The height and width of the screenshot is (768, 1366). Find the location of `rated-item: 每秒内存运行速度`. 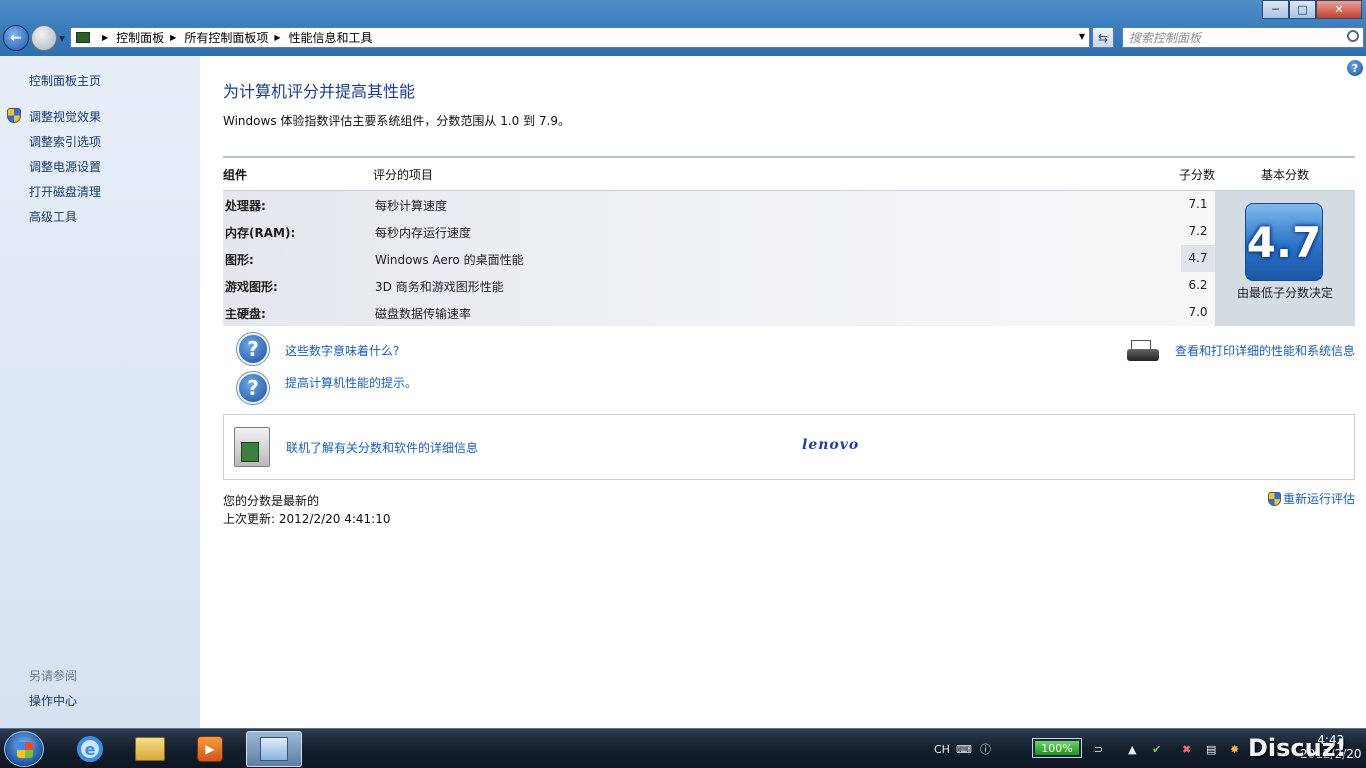

rated-item: 每秒内存运行速度 is located at coordinates (423, 233).